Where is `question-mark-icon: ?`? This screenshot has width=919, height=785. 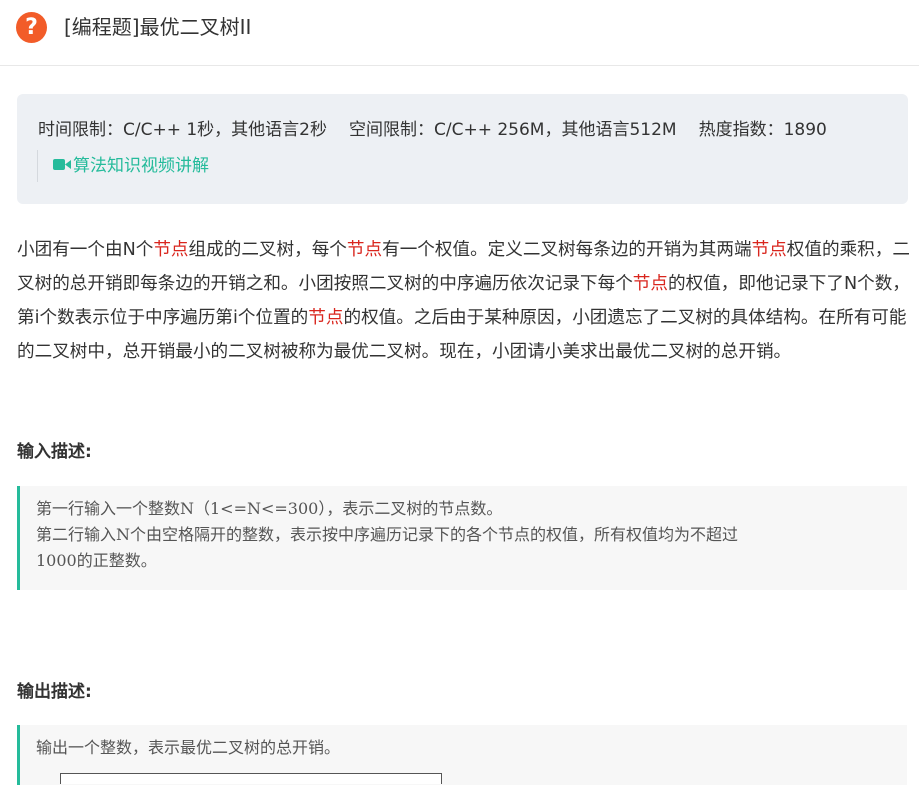
question-mark-icon: ? is located at coordinates (31, 27).